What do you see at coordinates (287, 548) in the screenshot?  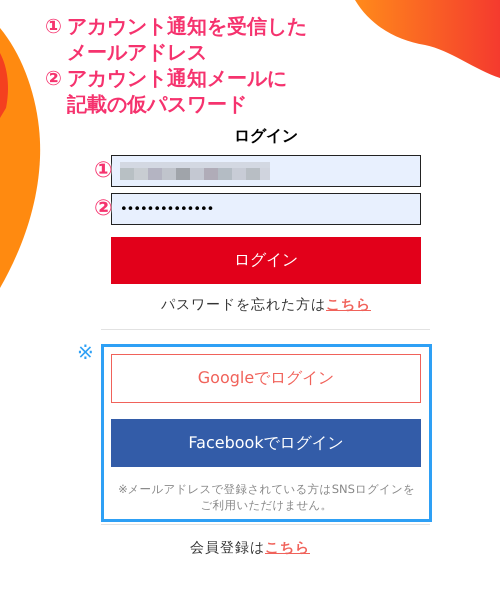 I see `register-link: こちら` at bounding box center [287, 548].